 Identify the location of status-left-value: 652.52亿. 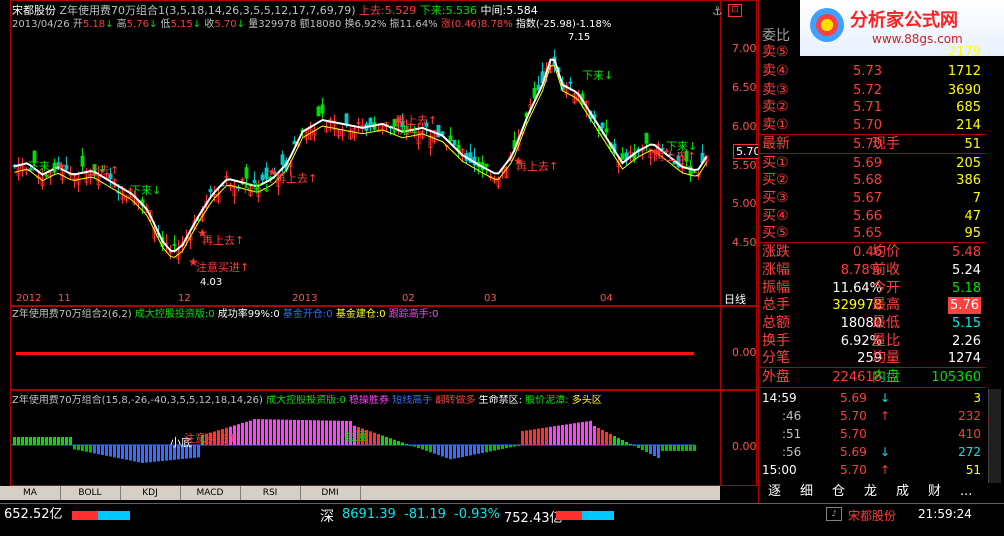
(33, 514).